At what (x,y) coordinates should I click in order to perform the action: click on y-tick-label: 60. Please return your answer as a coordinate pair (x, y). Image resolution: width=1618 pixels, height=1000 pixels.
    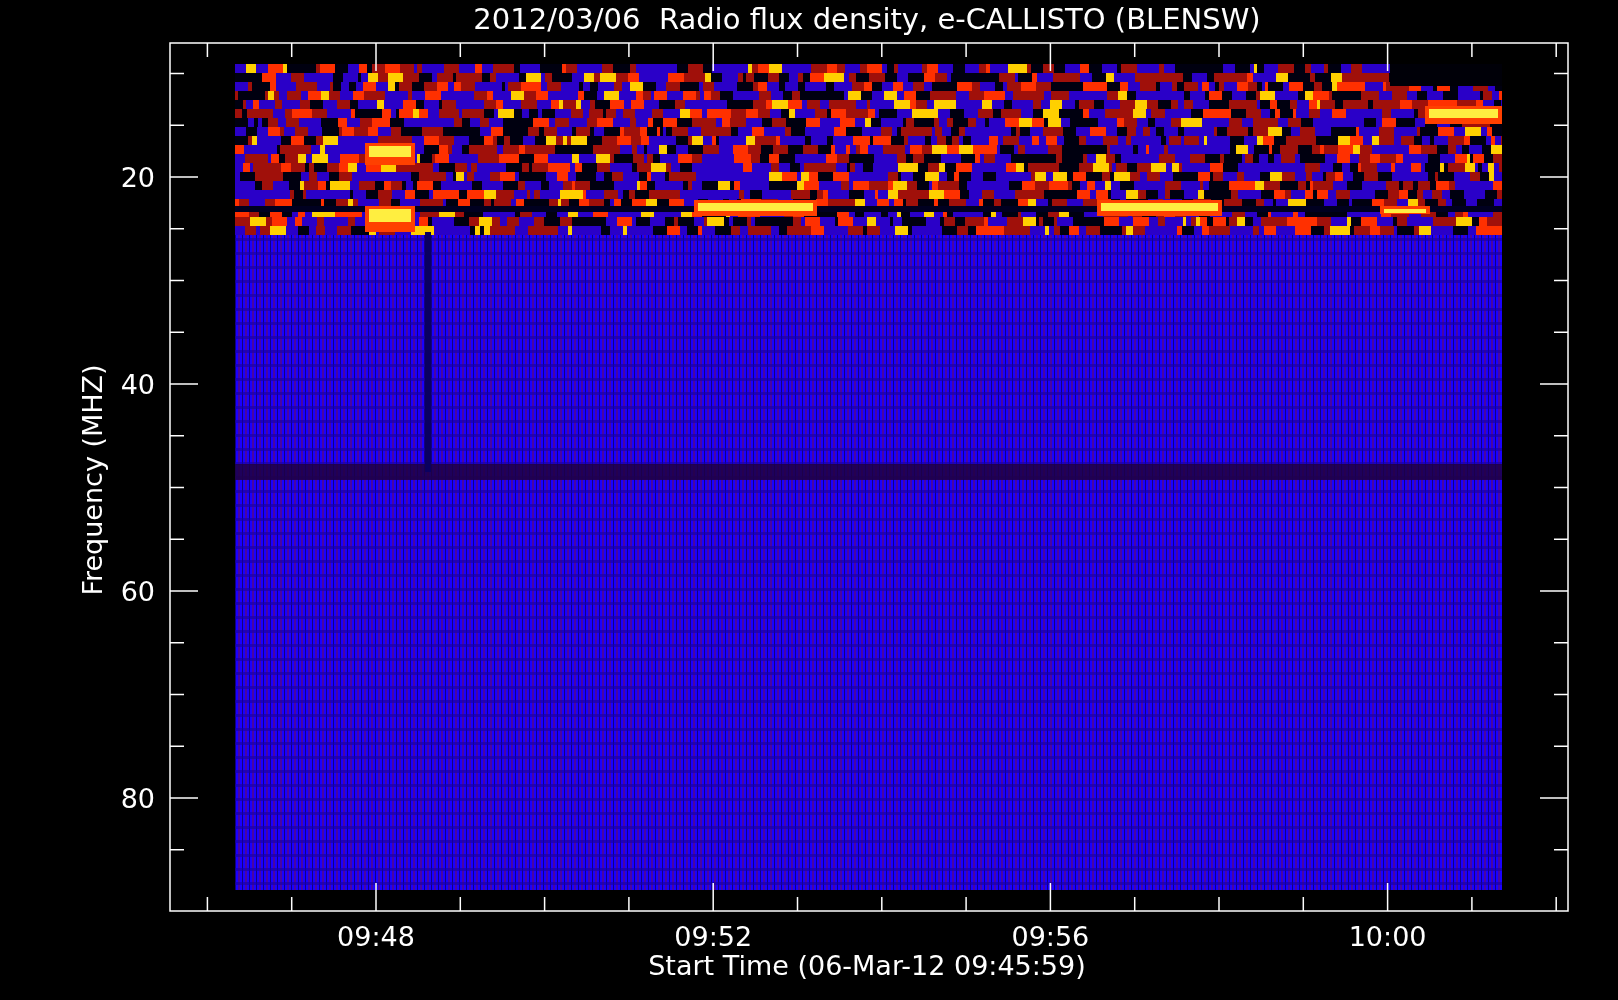
    Looking at the image, I should click on (137, 591).